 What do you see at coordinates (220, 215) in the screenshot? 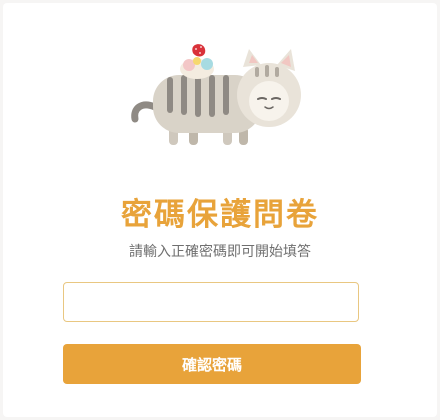
I see `page-title: 密碼保護問卷` at bounding box center [220, 215].